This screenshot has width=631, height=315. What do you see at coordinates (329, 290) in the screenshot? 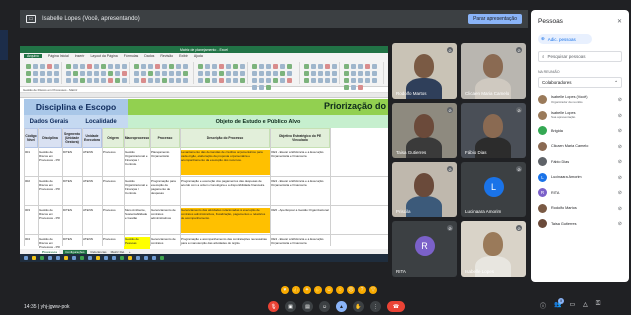
I see `laugh-reaction-icon: ☺` at bounding box center [329, 290].